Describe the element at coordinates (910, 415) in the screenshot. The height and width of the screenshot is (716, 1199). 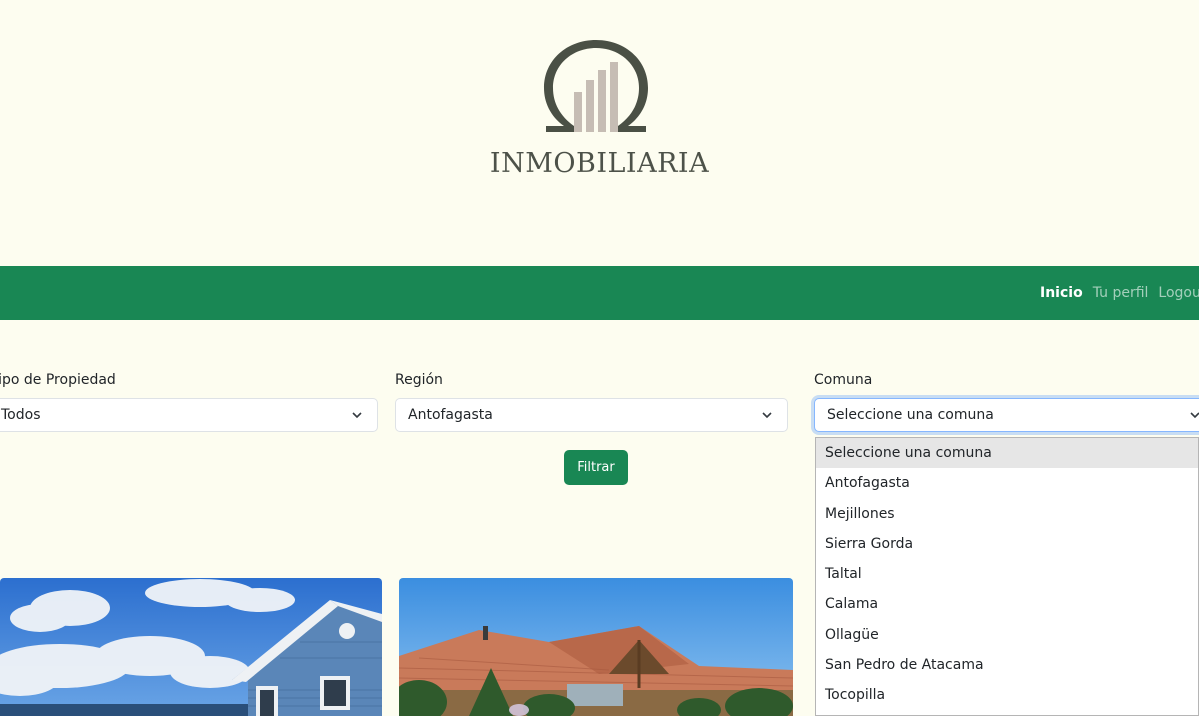
I see `comuna-value: Seleccione una comuna` at that location.